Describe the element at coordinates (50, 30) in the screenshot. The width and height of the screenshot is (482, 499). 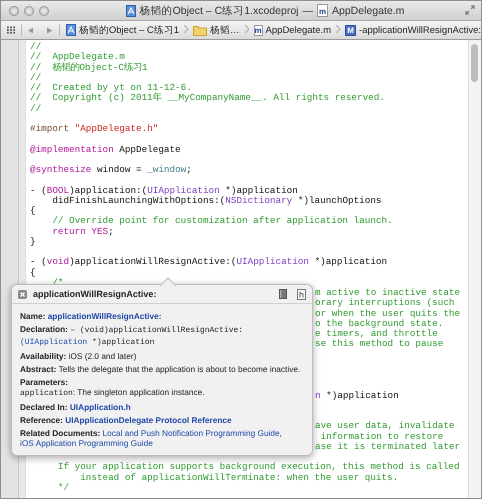
I see `forward-icon` at that location.